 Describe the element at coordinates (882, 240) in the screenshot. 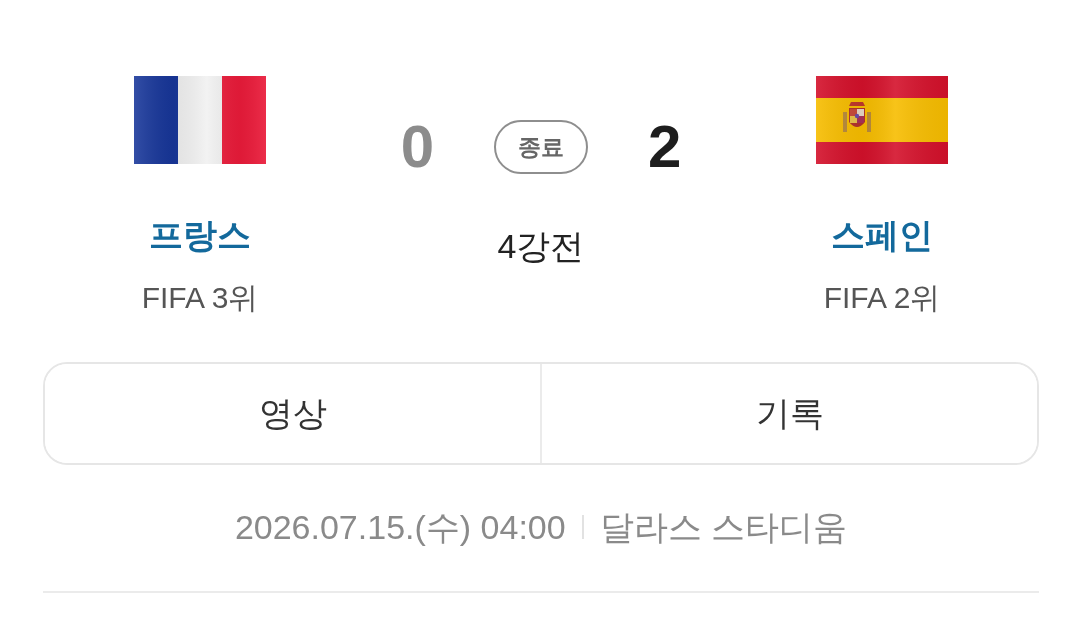

I see `team-link: 스페인` at that location.